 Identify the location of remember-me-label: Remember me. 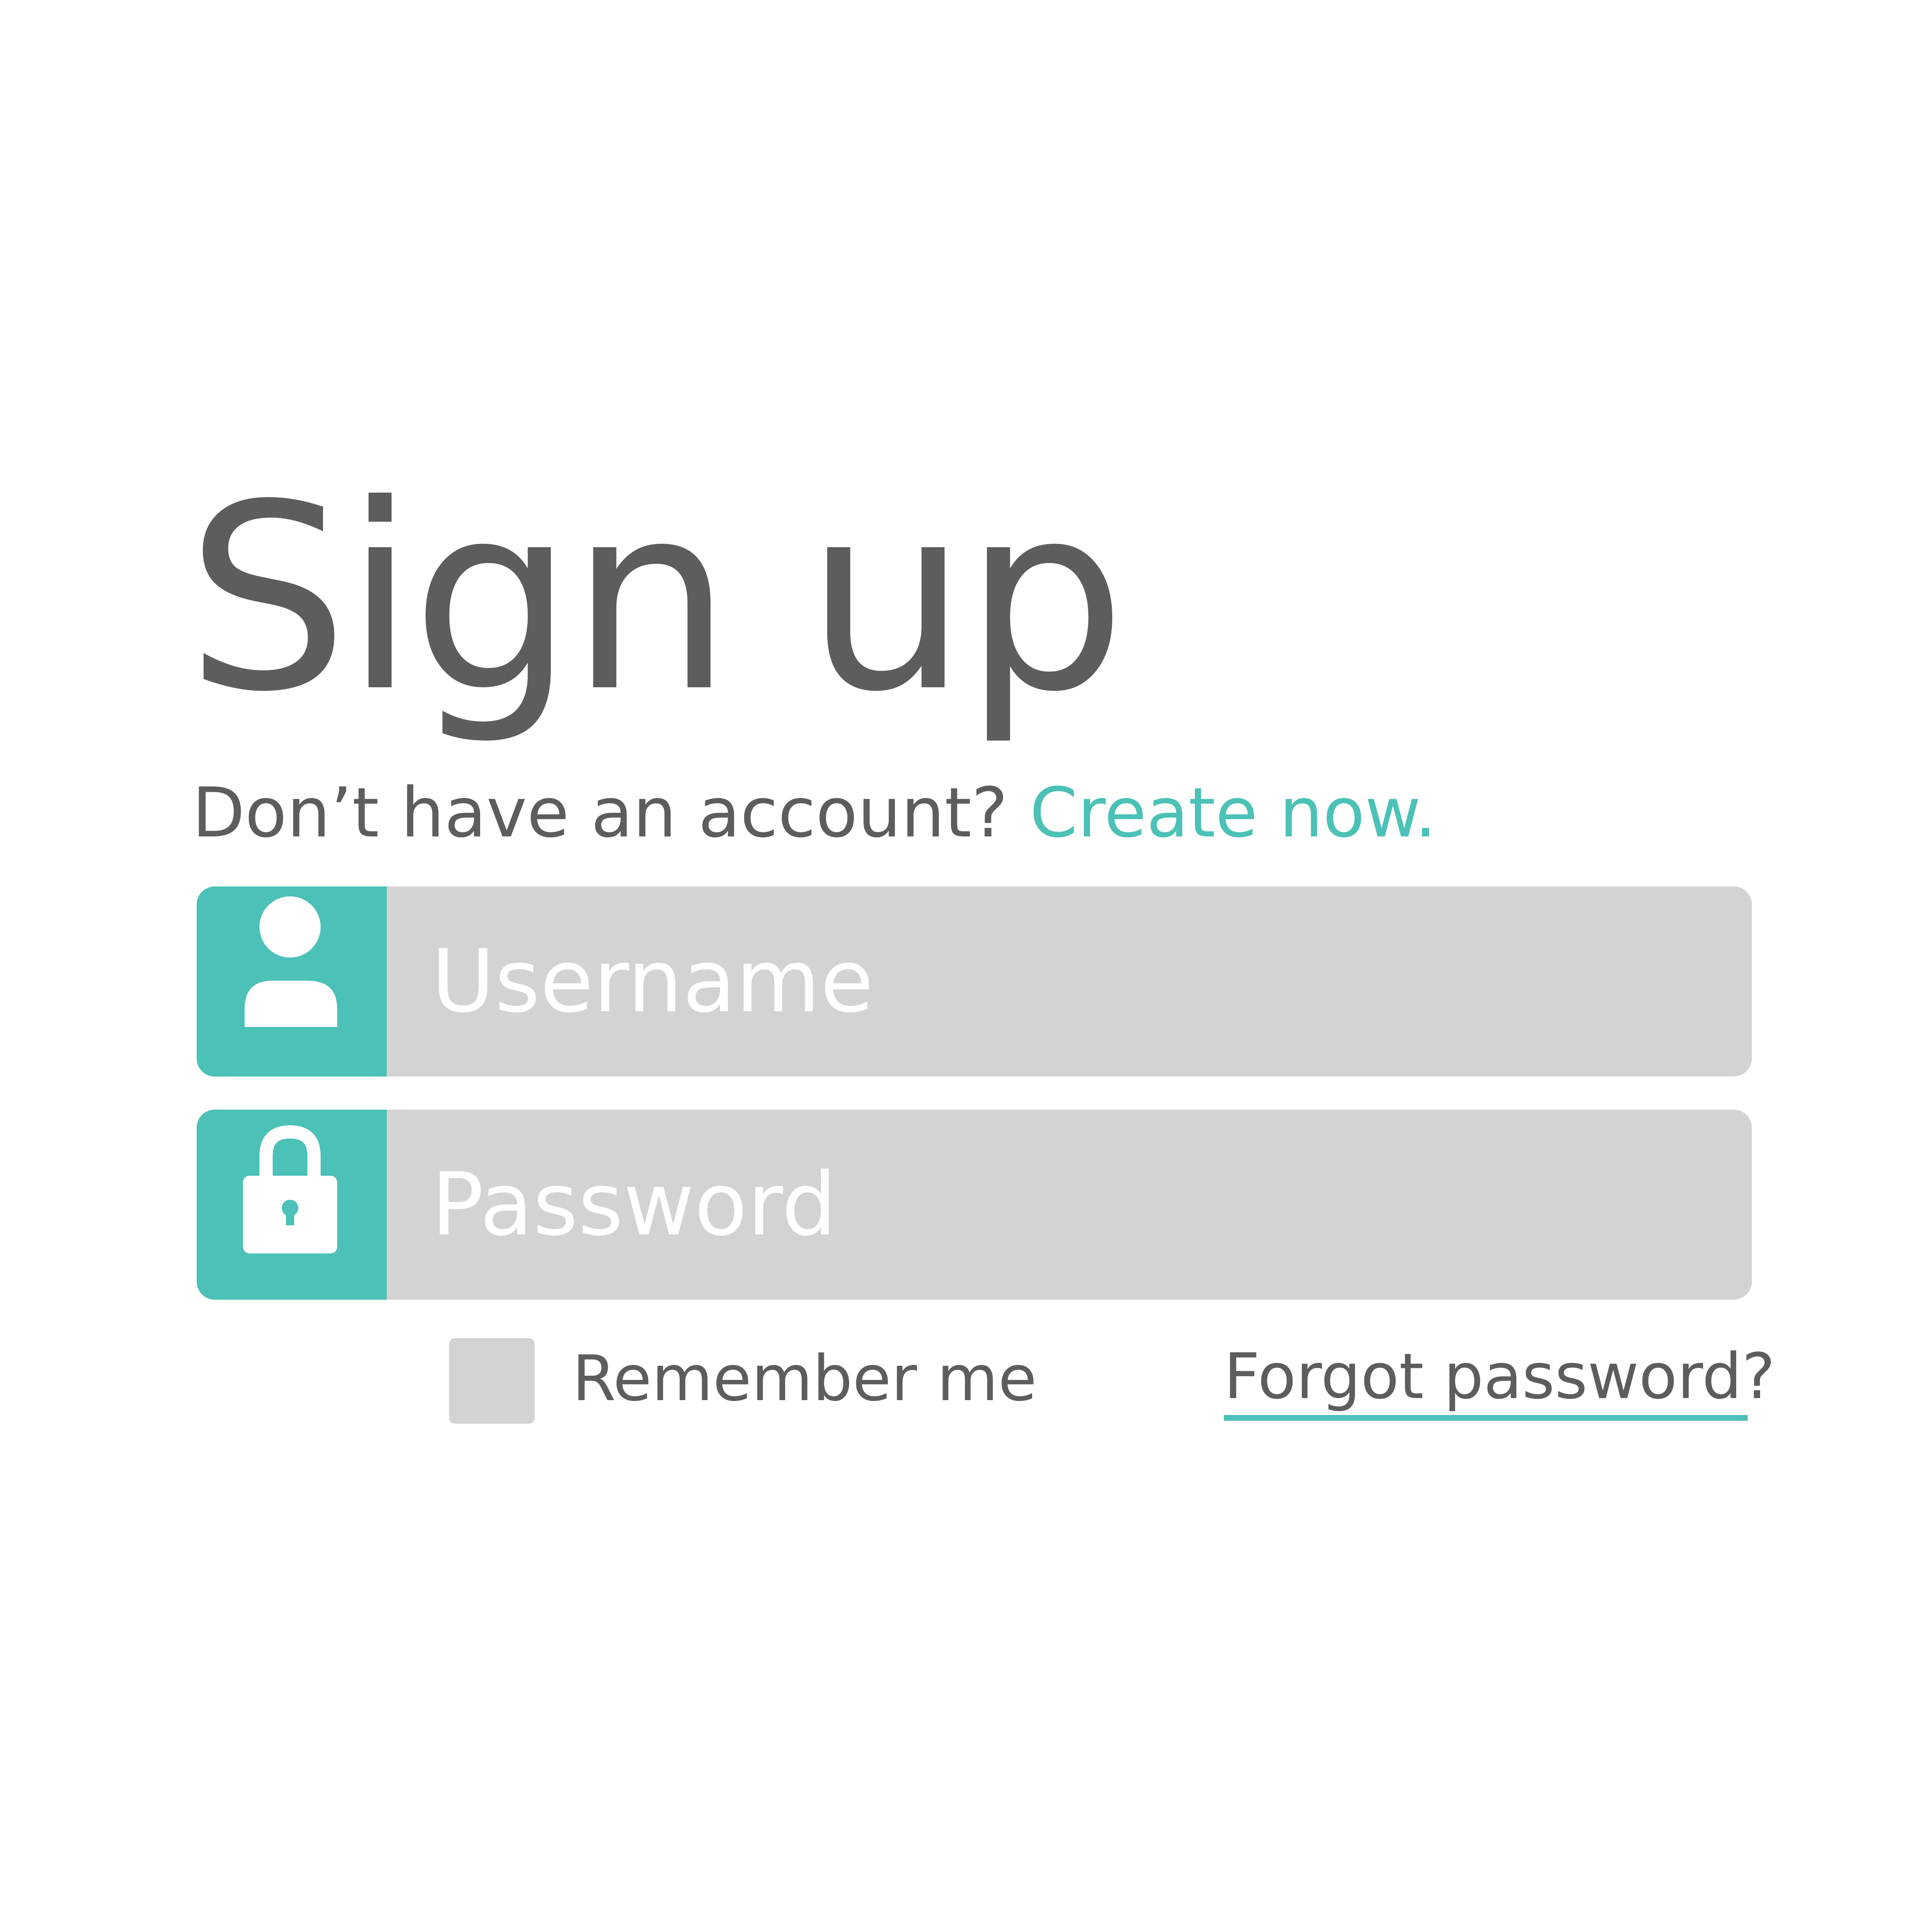
(804, 1378).